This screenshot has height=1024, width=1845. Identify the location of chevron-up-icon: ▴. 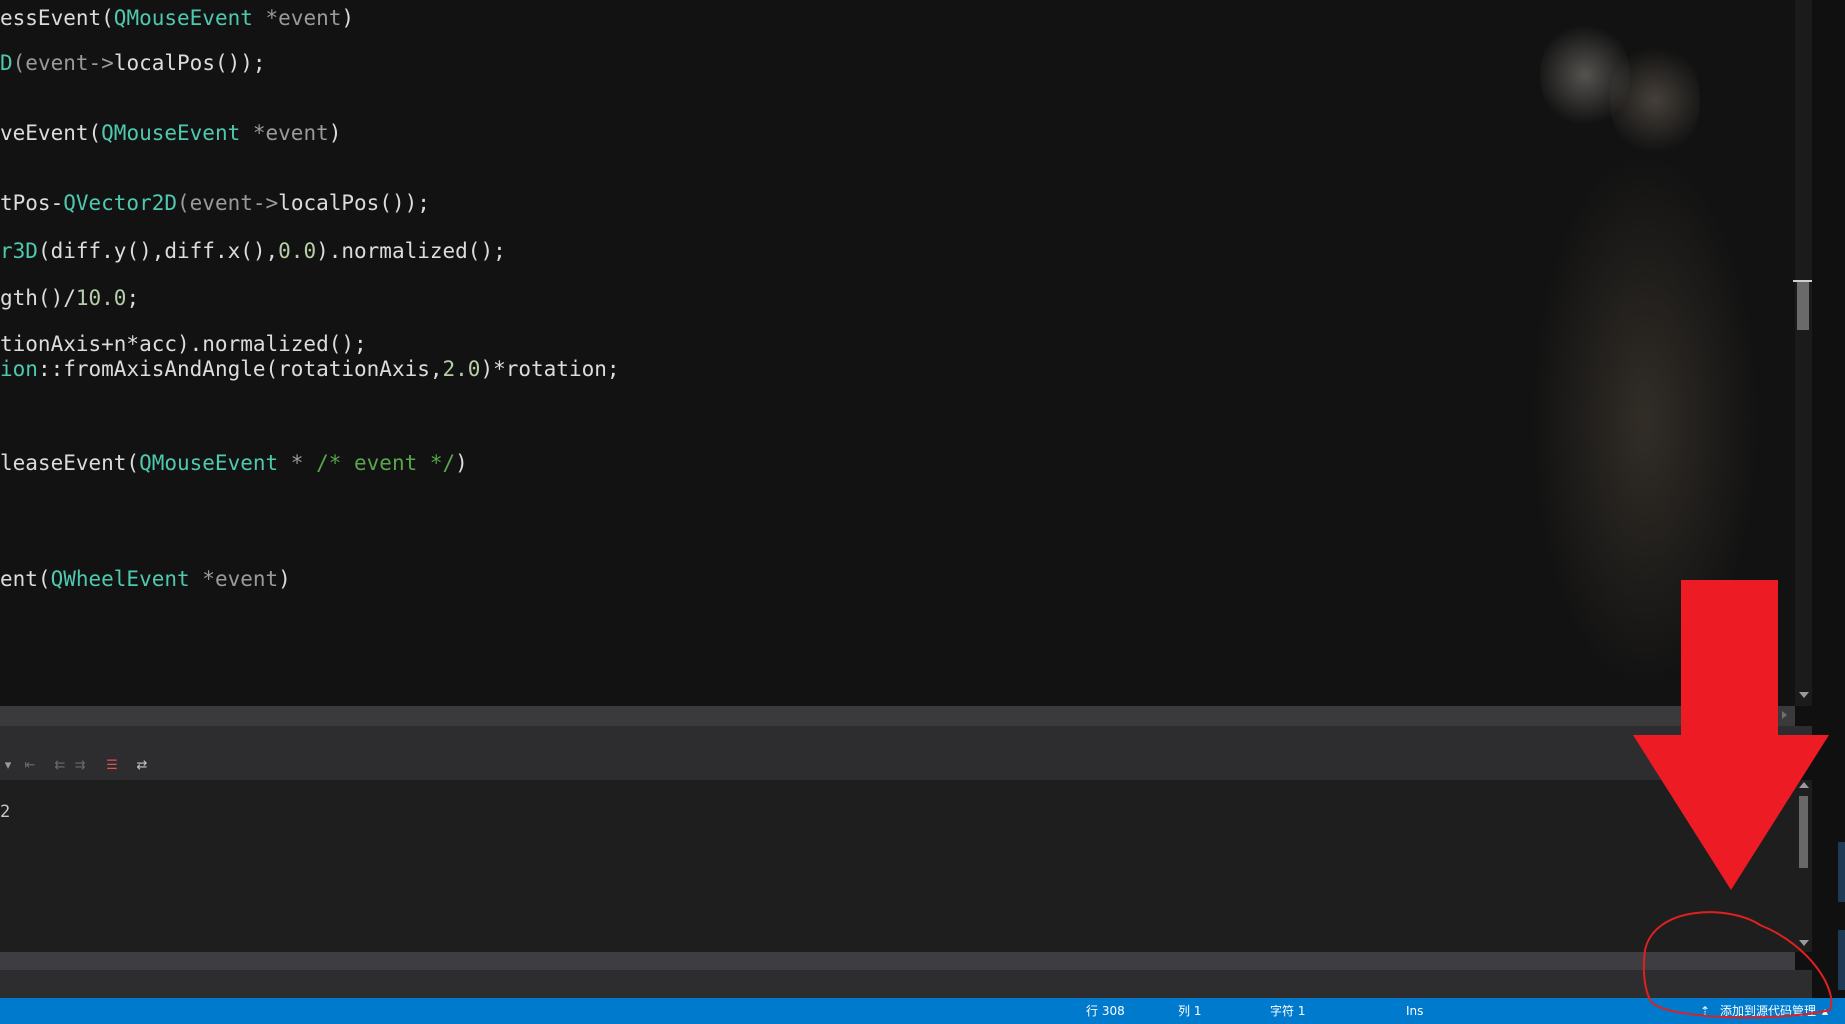
(1825, 1011).